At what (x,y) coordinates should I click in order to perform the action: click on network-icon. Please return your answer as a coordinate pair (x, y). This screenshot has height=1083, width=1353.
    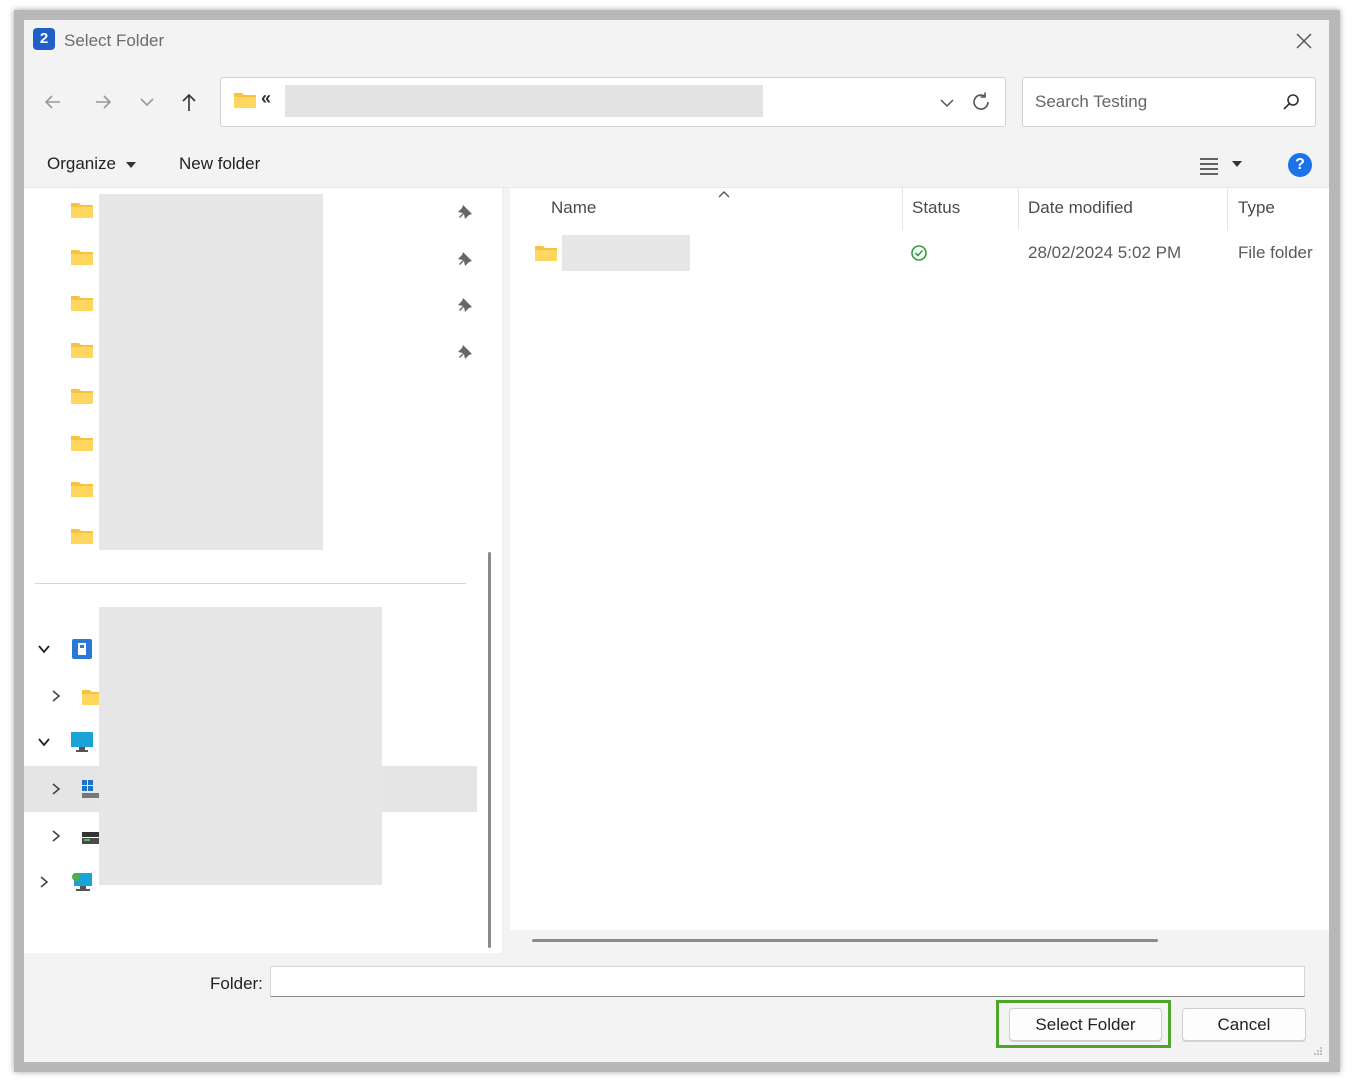
    Looking at the image, I should click on (82, 882).